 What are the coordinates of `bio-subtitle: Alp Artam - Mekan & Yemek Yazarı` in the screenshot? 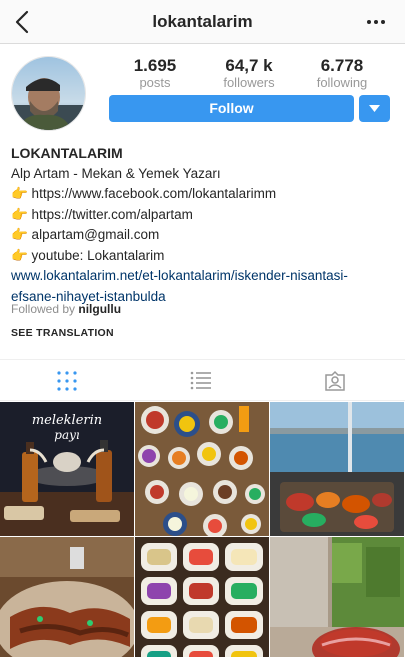 It's located at (116, 173).